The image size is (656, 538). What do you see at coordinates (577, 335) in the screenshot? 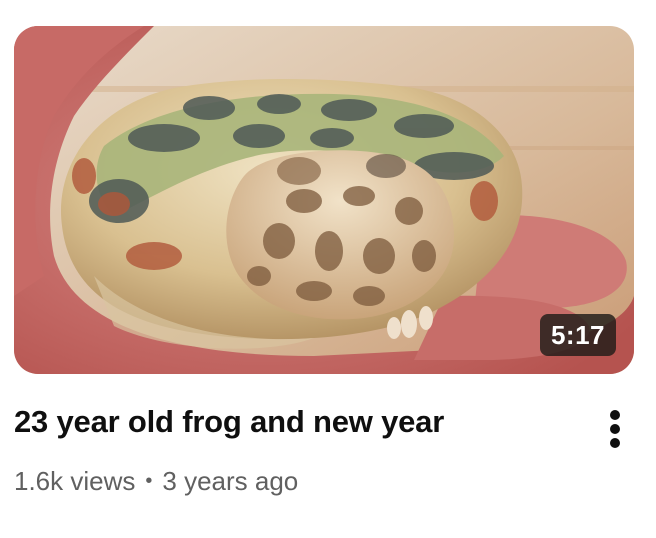
I see `duration-badge: 5:17` at bounding box center [577, 335].